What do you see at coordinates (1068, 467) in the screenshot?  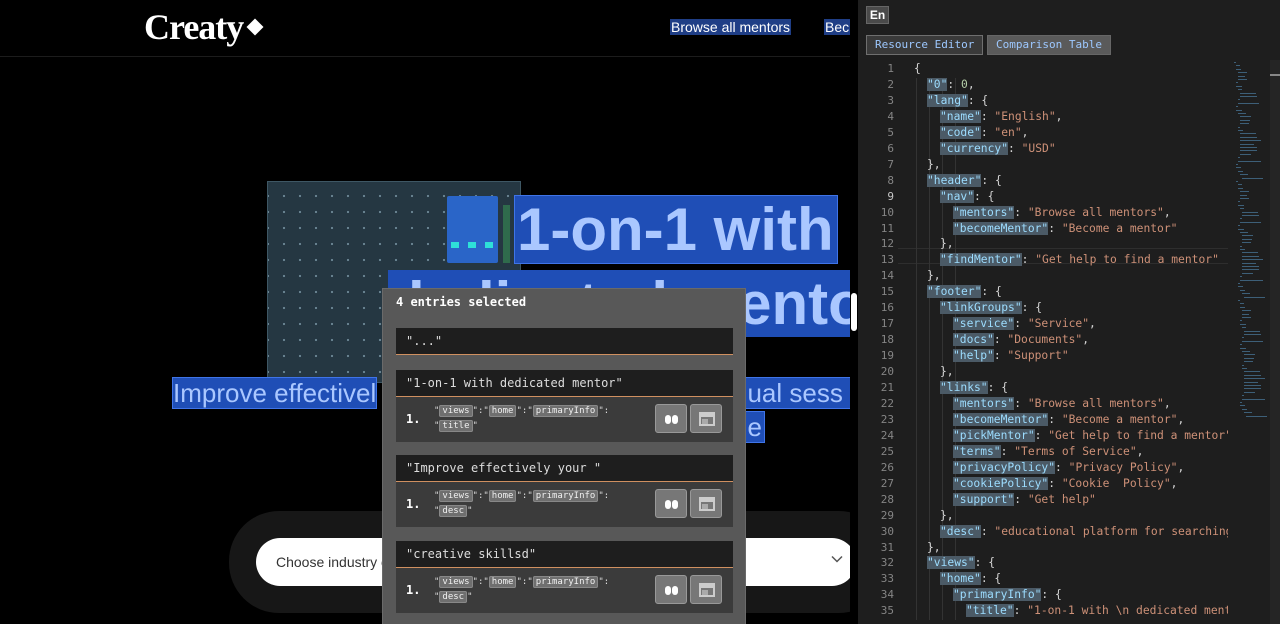 I see `code-line: "privacyPolicy": "Privacy Policy",` at bounding box center [1068, 467].